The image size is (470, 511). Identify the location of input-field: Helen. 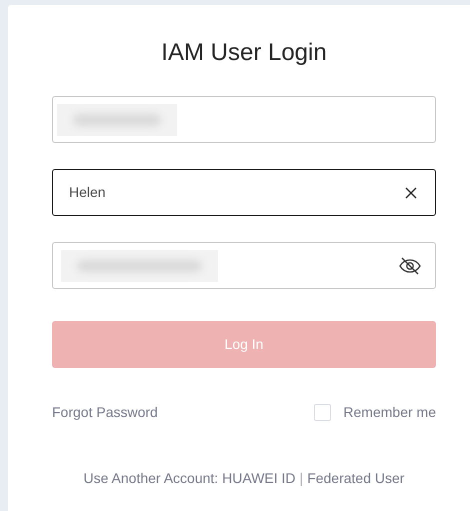
(244, 192).